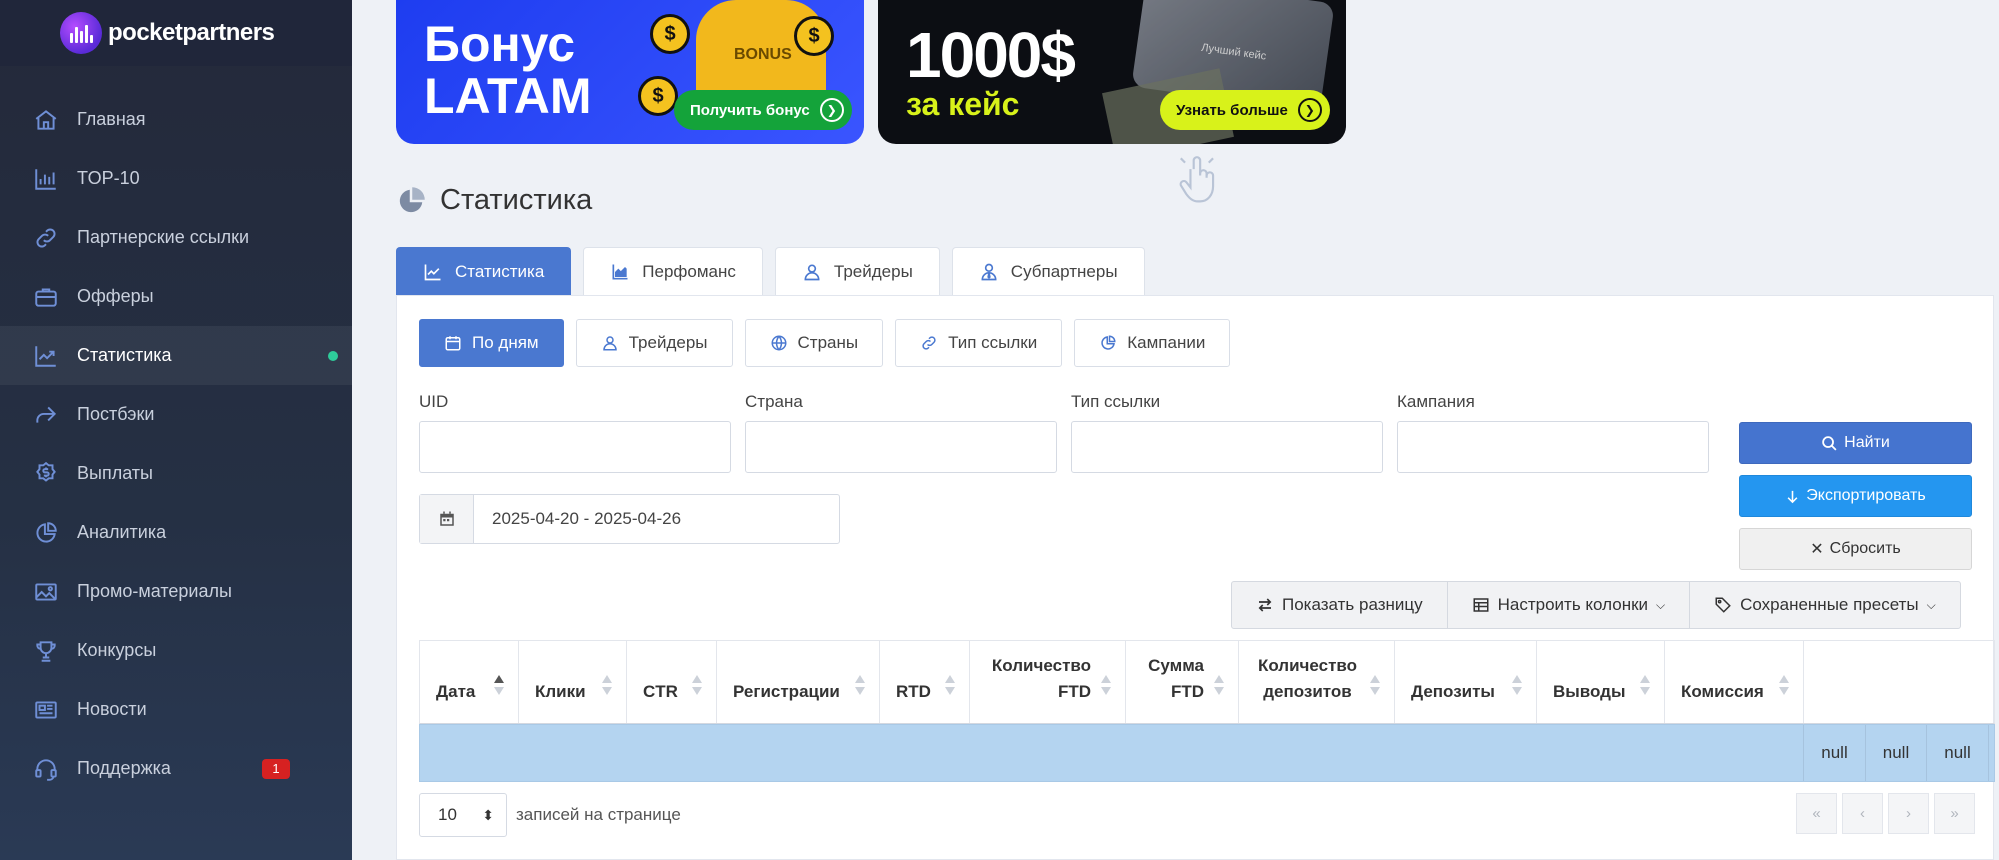 Image resolution: width=1999 pixels, height=860 pixels. Describe the element at coordinates (1466, 682) in the screenshot. I see `column-header-deposits: Депозиты` at that location.